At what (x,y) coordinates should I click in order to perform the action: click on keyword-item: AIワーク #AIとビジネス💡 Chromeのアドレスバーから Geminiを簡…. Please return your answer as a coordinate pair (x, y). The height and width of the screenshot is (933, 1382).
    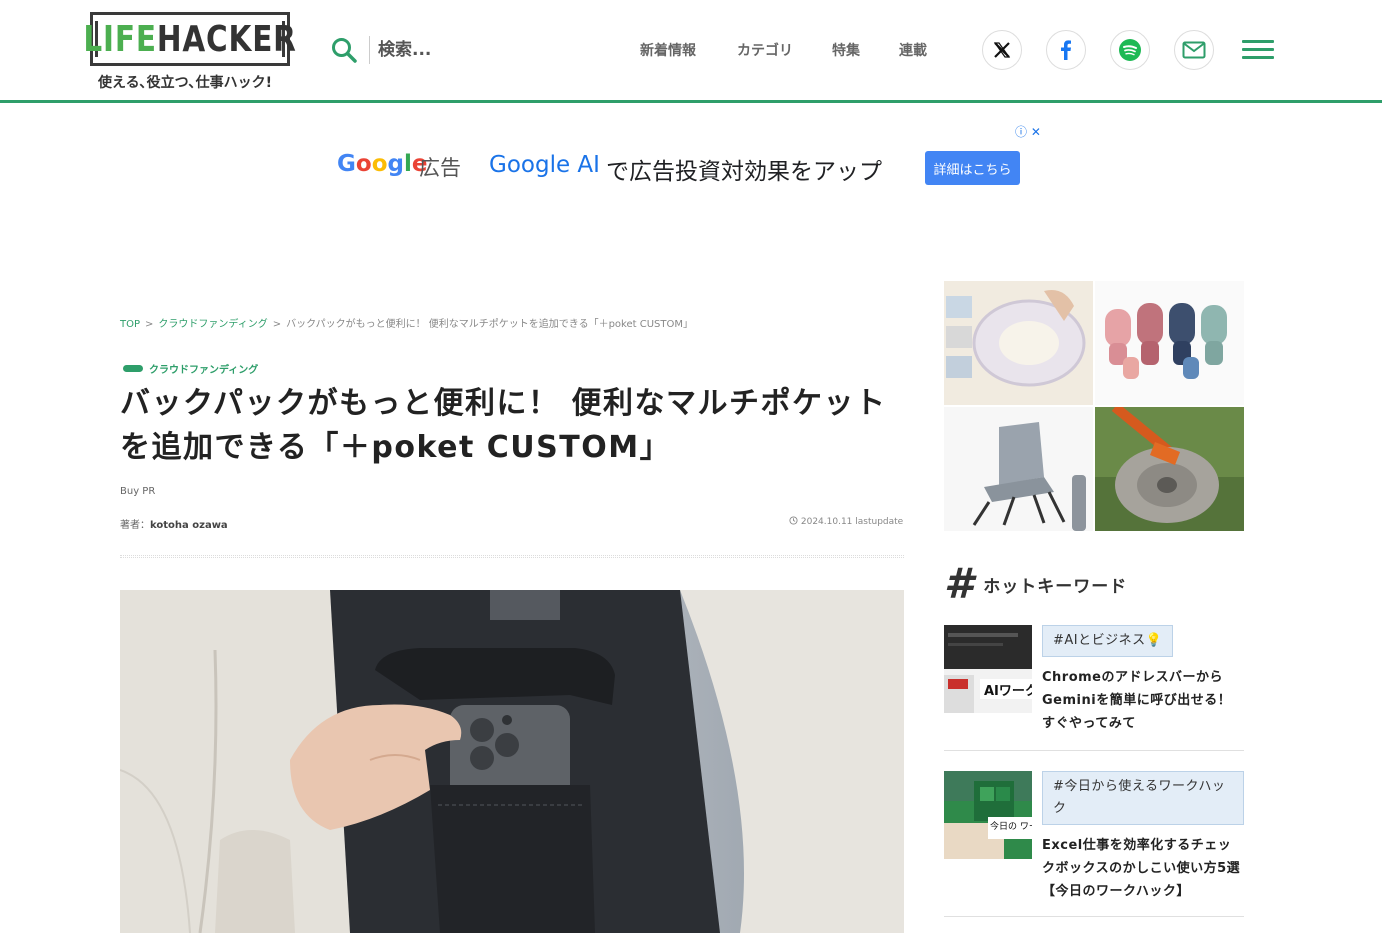
    Looking at the image, I should click on (1094, 688).